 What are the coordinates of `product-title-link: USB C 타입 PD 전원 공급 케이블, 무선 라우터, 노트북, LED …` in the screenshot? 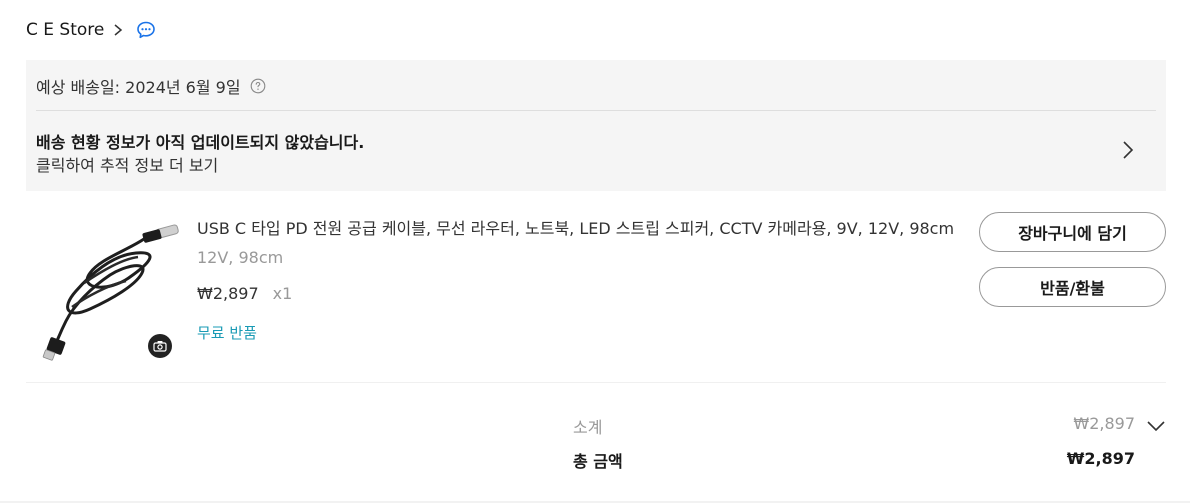 It's located at (587, 227).